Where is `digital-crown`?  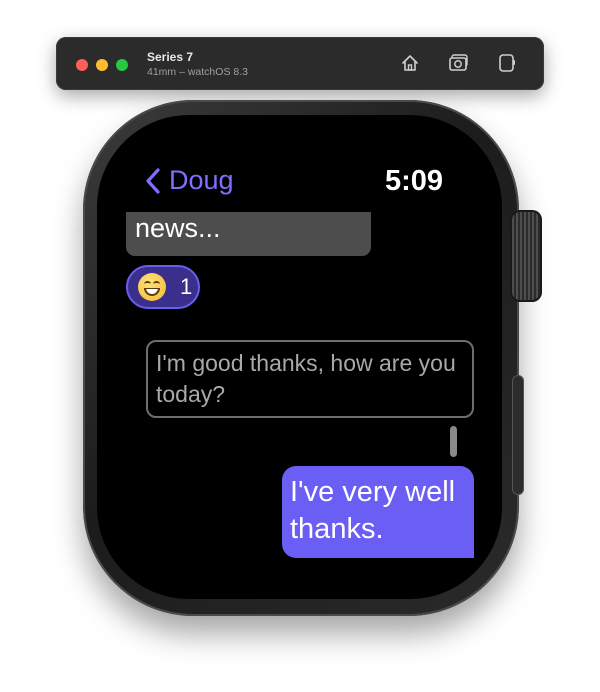
digital-crown is located at coordinates (526, 256).